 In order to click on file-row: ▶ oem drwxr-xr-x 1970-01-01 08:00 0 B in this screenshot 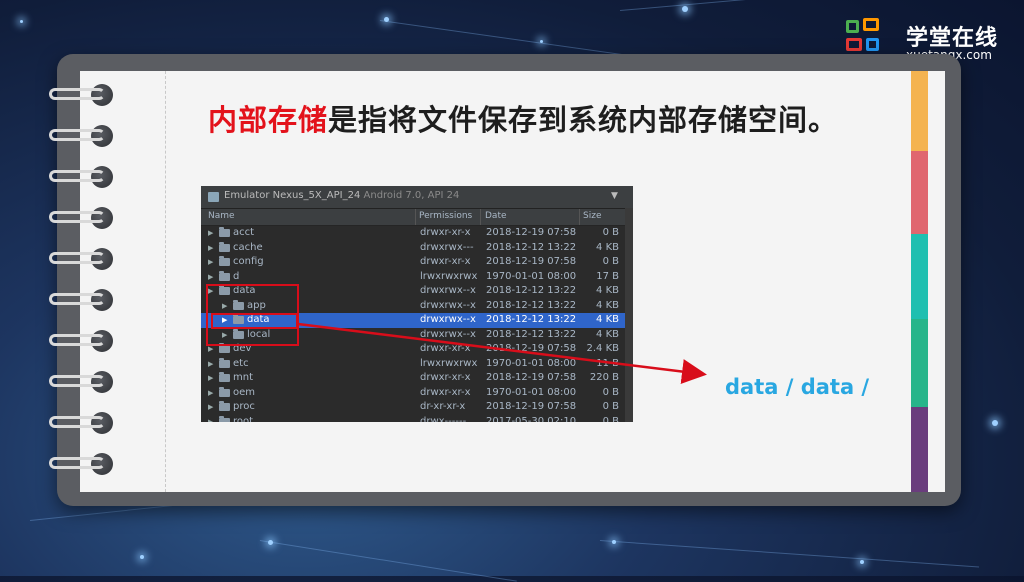, I will do `click(417, 393)`.